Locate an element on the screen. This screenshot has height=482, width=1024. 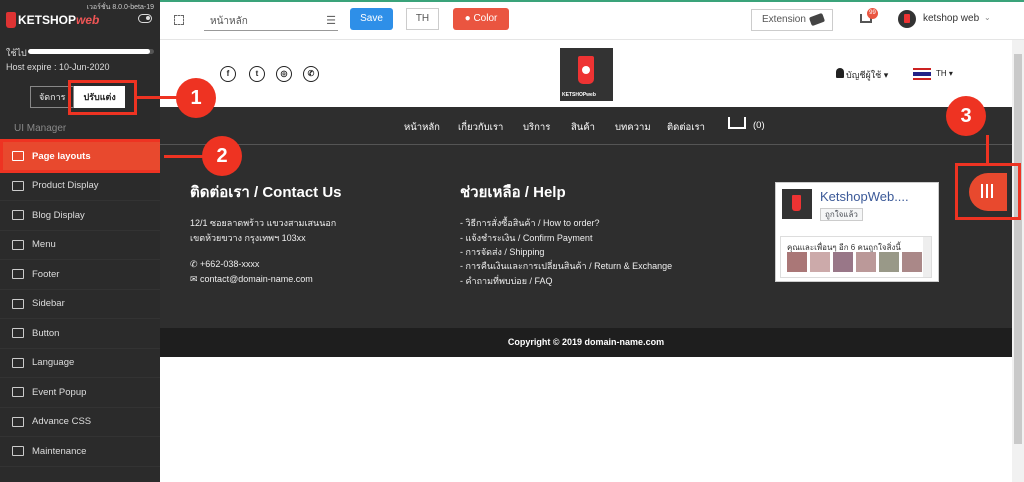
contact-phone-text: +662-038-xxxx is located at coordinates (230, 264).